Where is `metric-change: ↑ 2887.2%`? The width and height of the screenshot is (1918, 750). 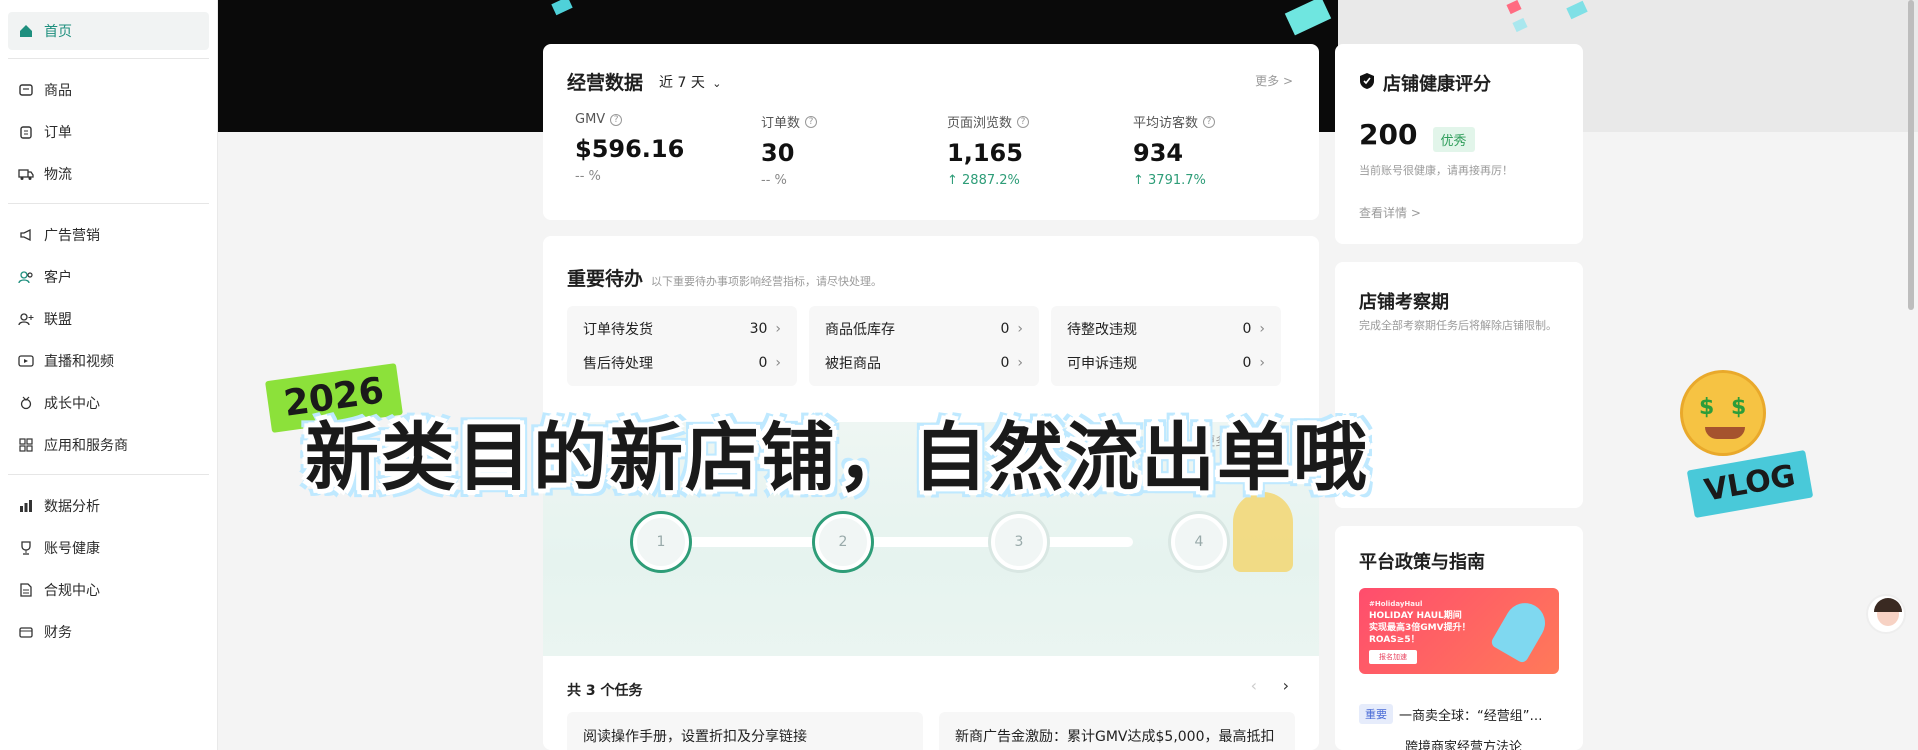 metric-change: ↑ 2887.2% is located at coordinates (983, 180).